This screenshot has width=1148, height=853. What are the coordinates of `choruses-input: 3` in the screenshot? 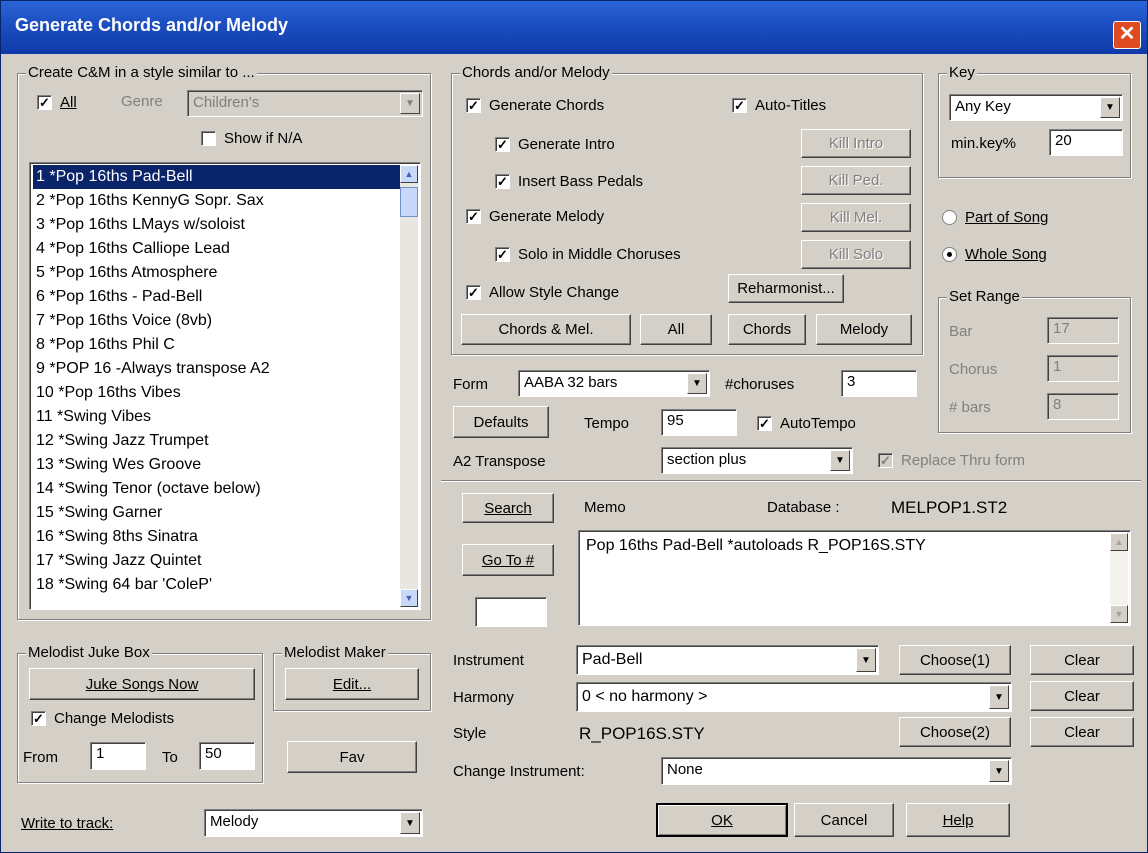 It's located at (879, 383).